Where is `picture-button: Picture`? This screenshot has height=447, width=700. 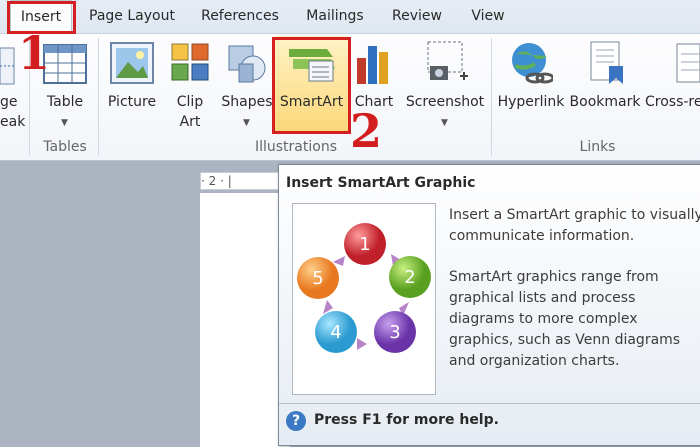 picture-button: Picture is located at coordinates (132, 86).